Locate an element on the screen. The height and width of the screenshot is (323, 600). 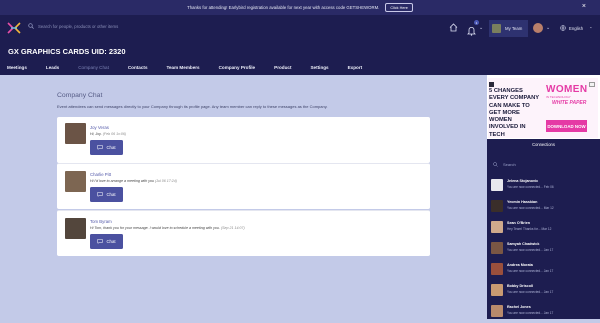
ad-brand-subtitle: IN TECHNOLOGY is located at coordinates (558, 97).